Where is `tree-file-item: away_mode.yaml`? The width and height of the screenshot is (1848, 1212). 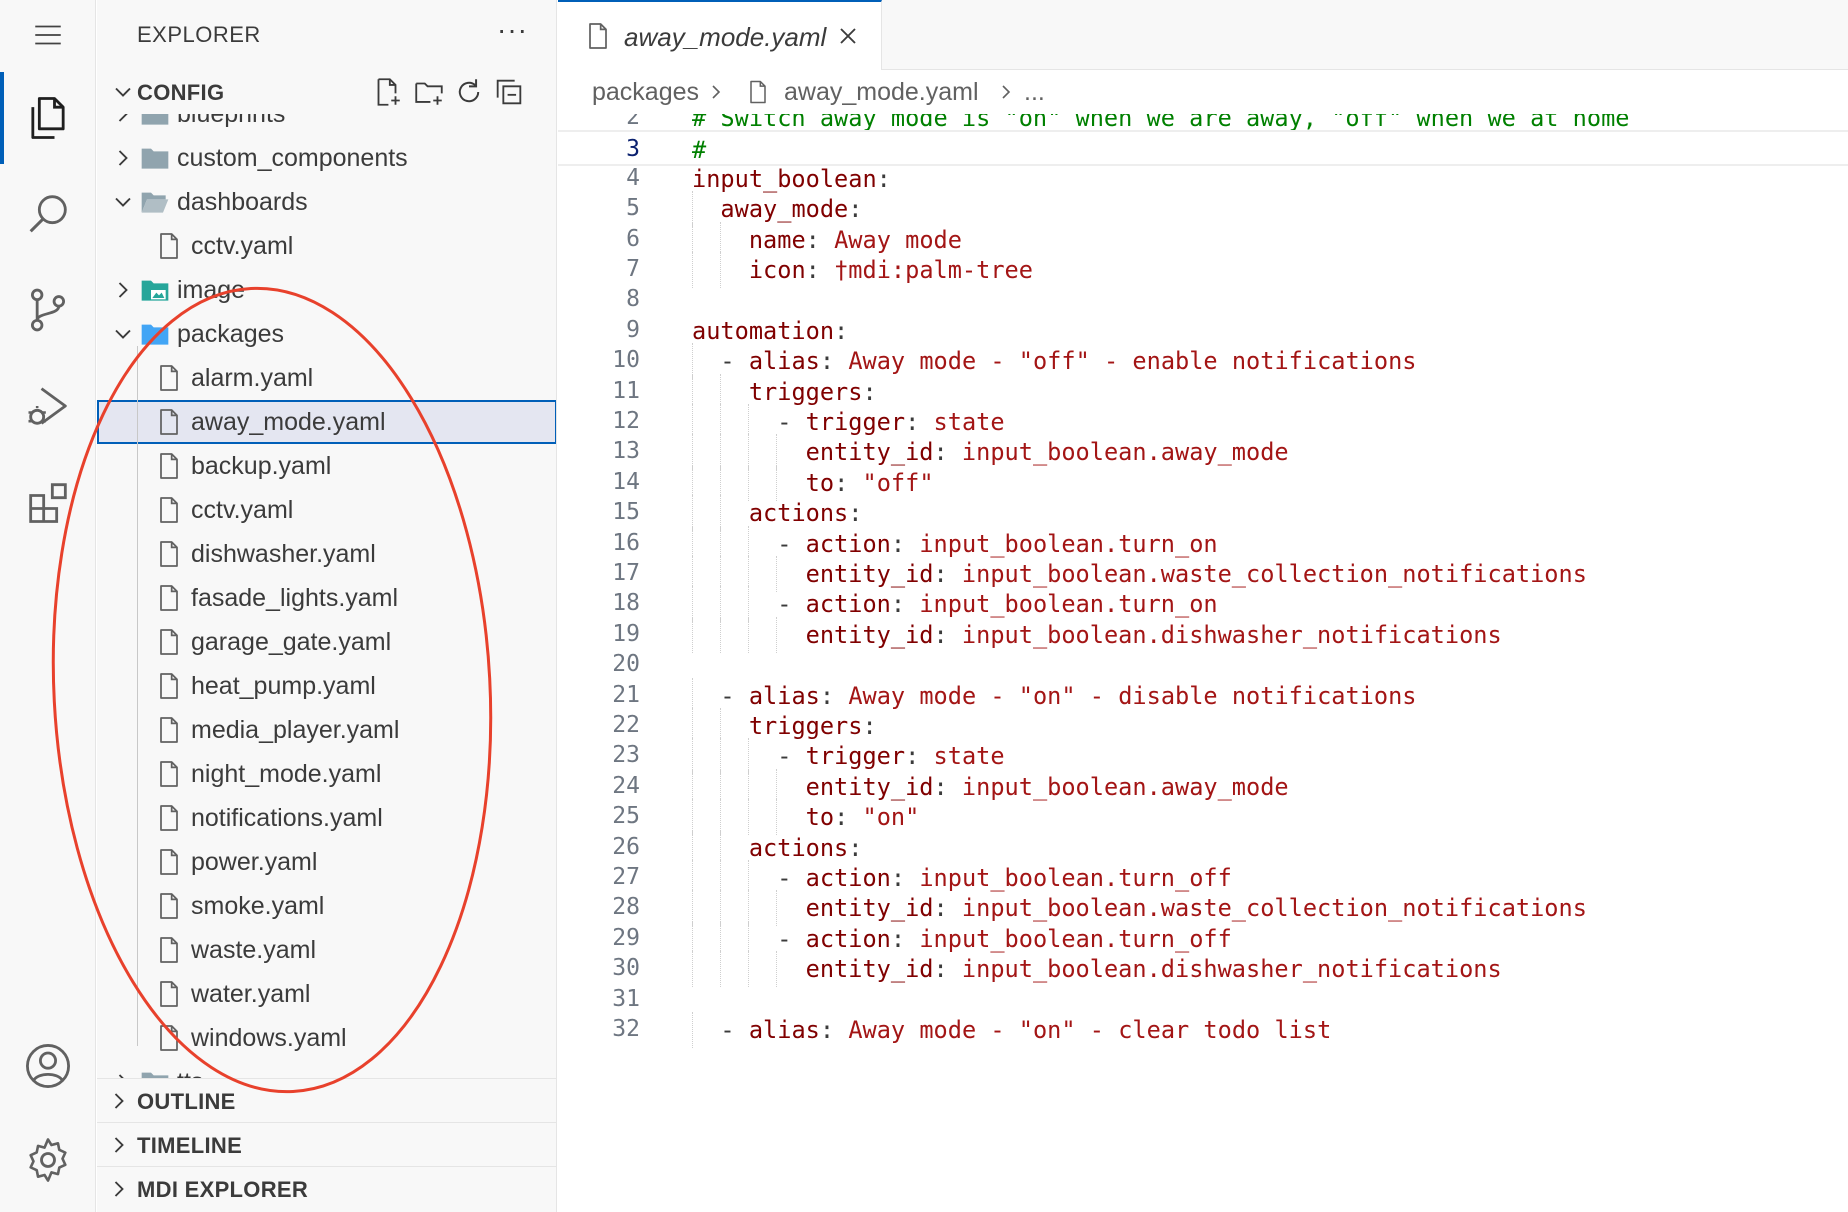
tree-file-item: away_mode.yaml is located at coordinates (326, 422).